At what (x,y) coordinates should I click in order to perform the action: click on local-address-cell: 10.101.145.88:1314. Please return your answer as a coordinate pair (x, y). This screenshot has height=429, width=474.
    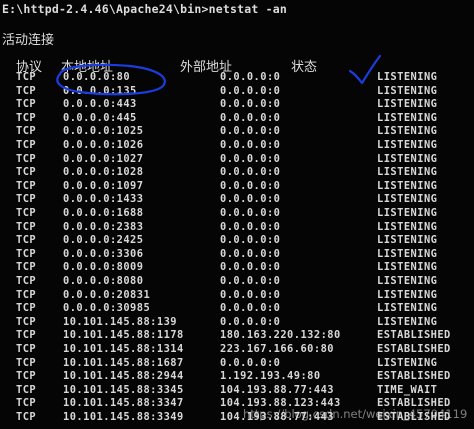
    Looking at the image, I should click on (123, 349).